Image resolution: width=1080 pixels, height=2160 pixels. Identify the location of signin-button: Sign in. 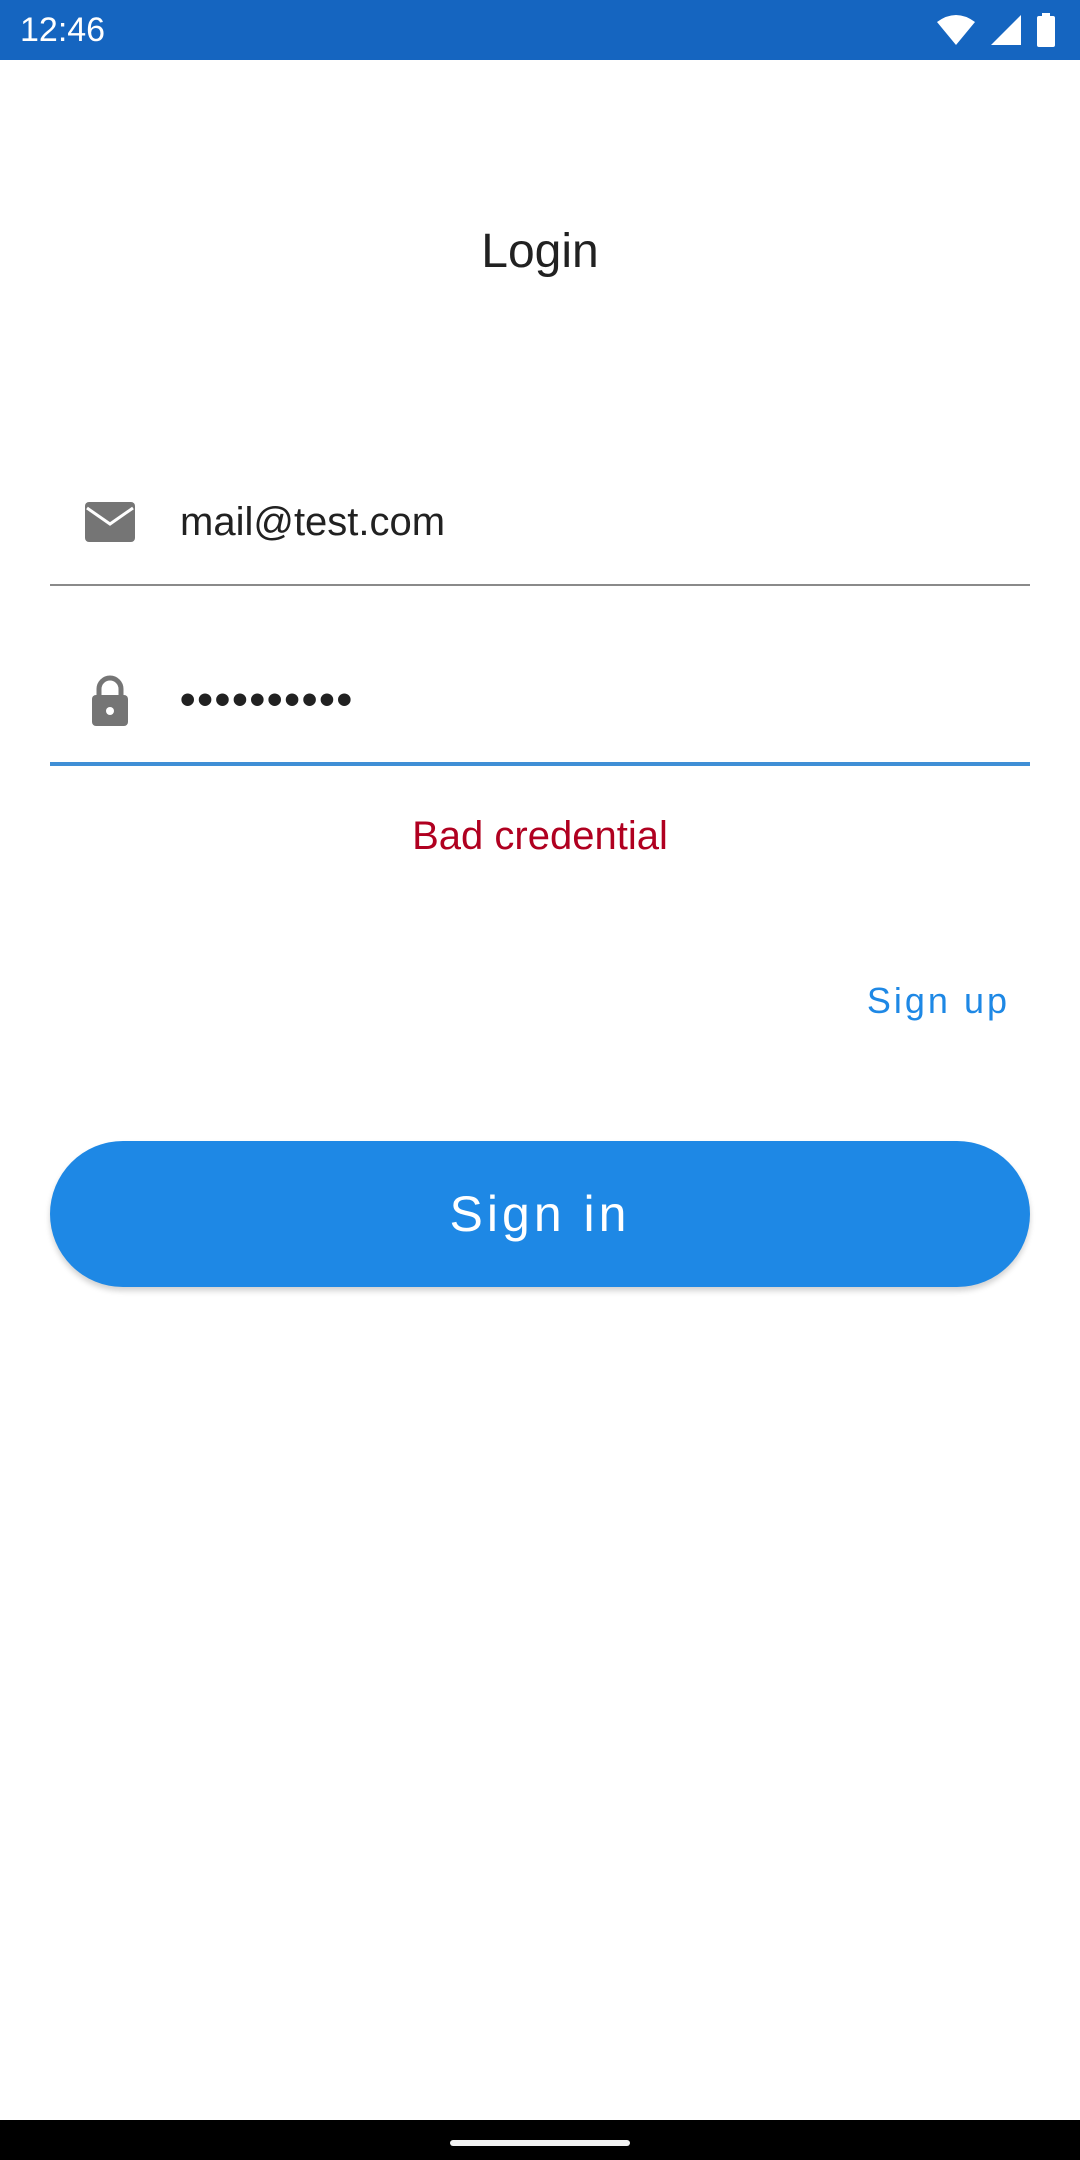
(540, 1214).